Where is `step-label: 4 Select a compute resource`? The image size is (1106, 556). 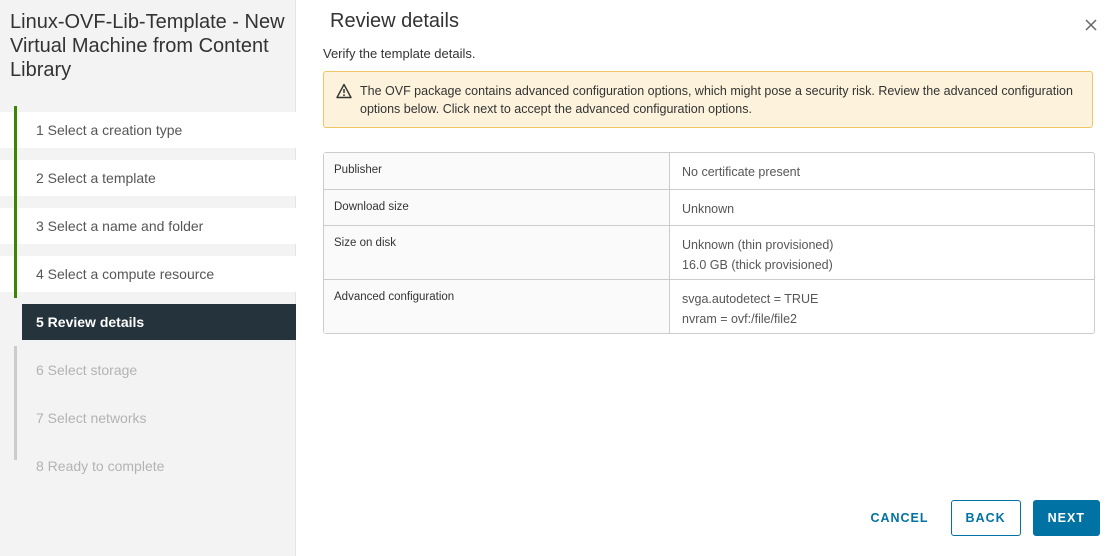
step-label: 4 Select a compute resource is located at coordinates (125, 274).